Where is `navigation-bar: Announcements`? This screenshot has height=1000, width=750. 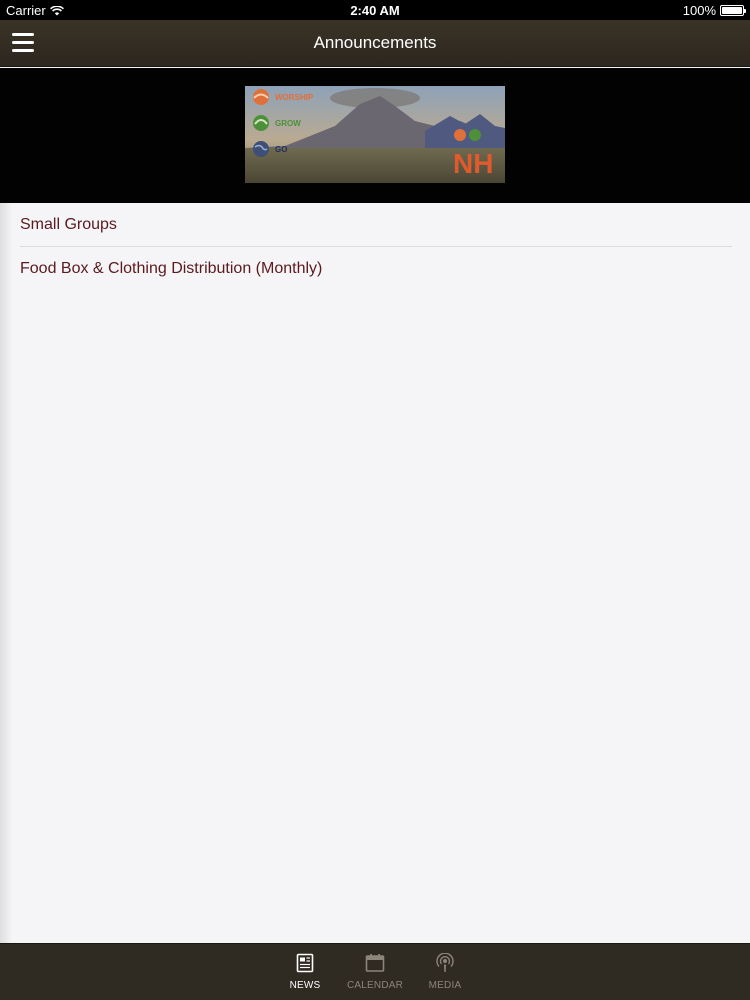 navigation-bar: Announcements is located at coordinates (375, 43).